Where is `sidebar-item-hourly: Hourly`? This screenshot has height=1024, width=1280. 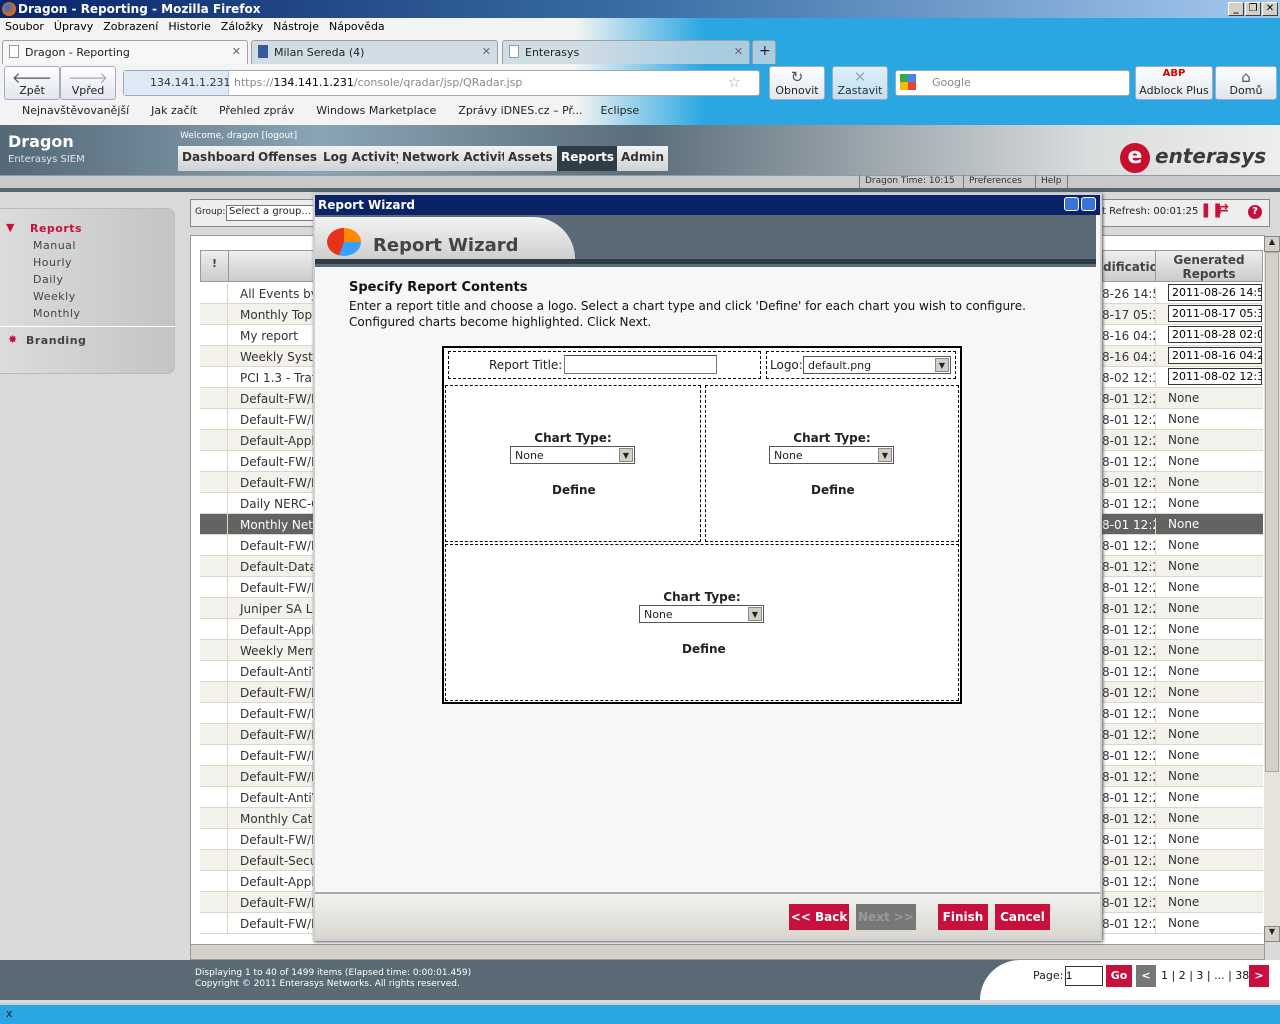
sidebar-item-hourly: Hourly is located at coordinates (52, 262).